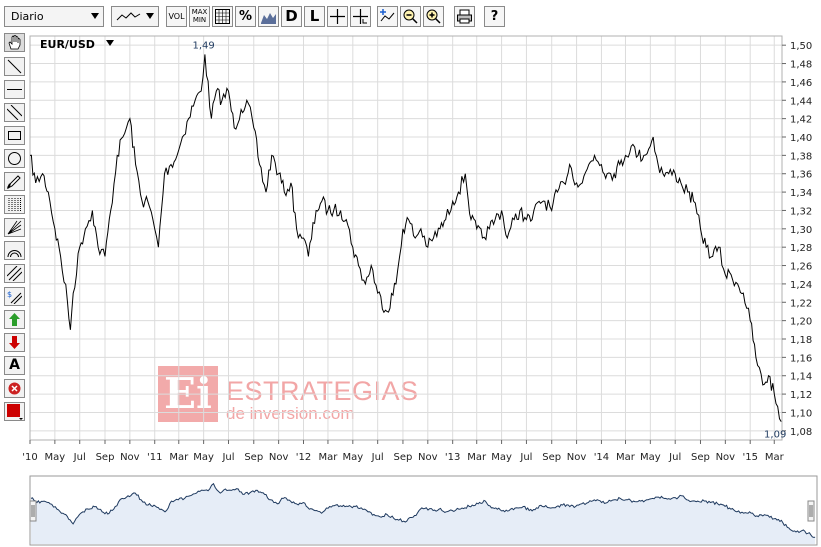 This screenshot has width=821, height=547. I want to click on y-tick-label: 1,22, so click(801, 303).